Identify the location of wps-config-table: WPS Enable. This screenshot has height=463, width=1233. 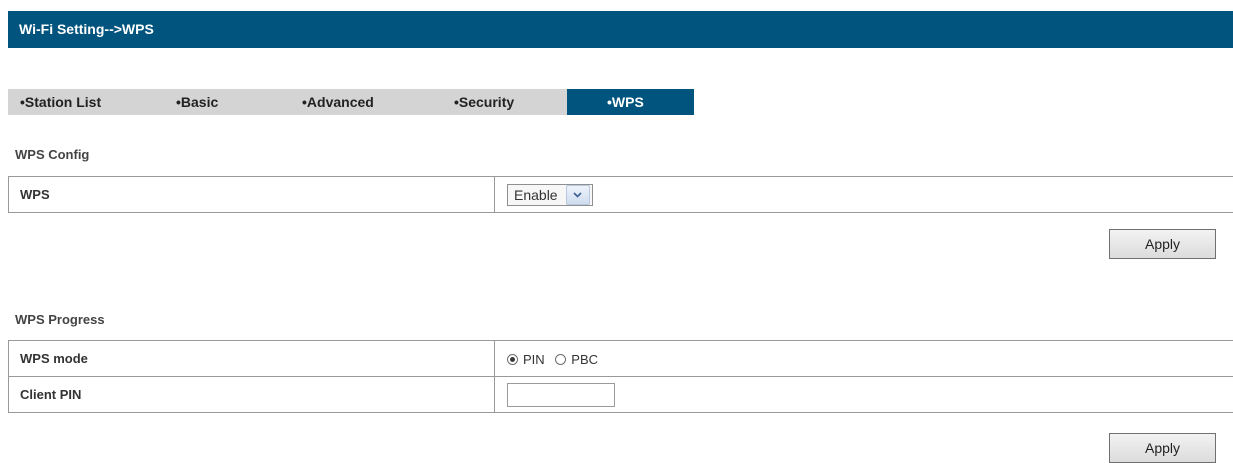
(620, 194).